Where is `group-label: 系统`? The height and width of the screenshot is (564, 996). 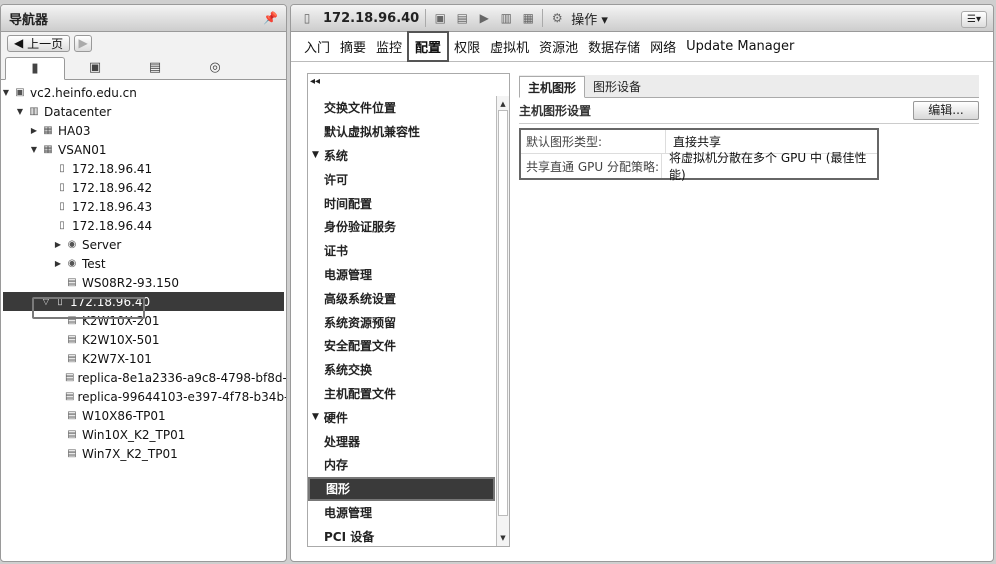 group-label: 系统 is located at coordinates (335, 155).